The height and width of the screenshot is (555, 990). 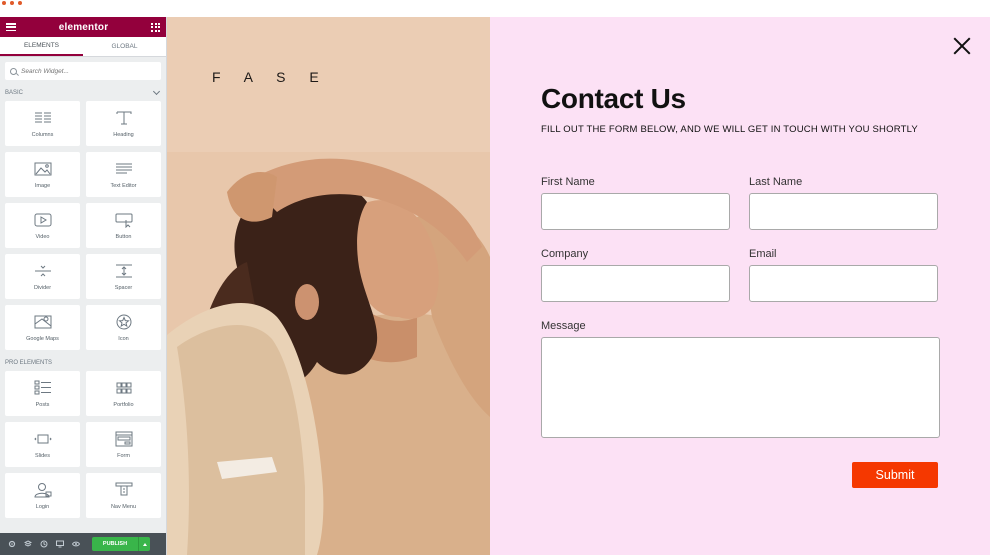 I want to click on tab-elements: ELEMENTS, so click(x=41, y=46).